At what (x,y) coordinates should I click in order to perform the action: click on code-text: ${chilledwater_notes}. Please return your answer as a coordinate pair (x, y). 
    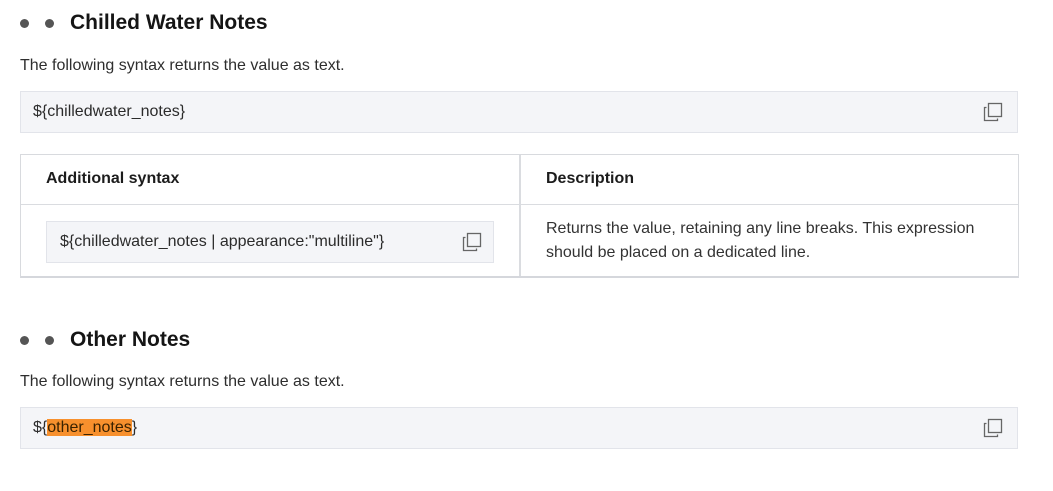
    Looking at the image, I should click on (109, 112).